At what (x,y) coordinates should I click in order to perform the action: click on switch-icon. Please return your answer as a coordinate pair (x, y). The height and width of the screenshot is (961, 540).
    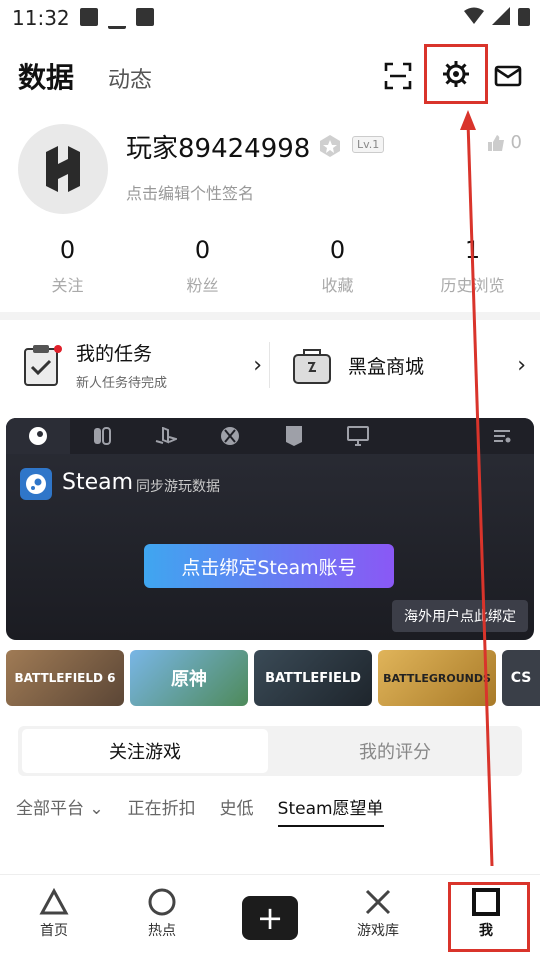
    Looking at the image, I should click on (102, 436).